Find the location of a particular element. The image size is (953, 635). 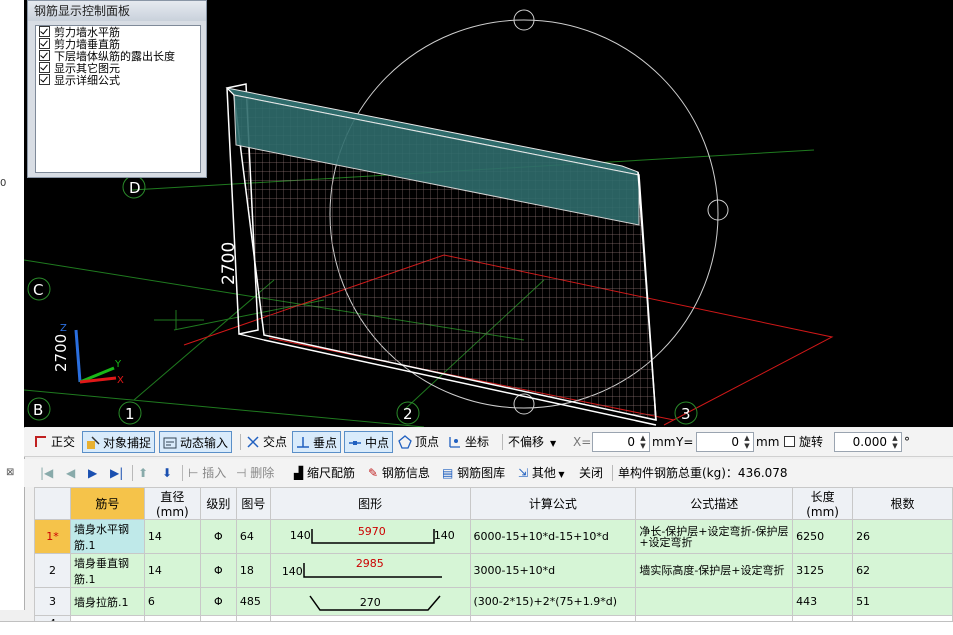

cell-shape: 140 5970 140 is located at coordinates (370, 536).